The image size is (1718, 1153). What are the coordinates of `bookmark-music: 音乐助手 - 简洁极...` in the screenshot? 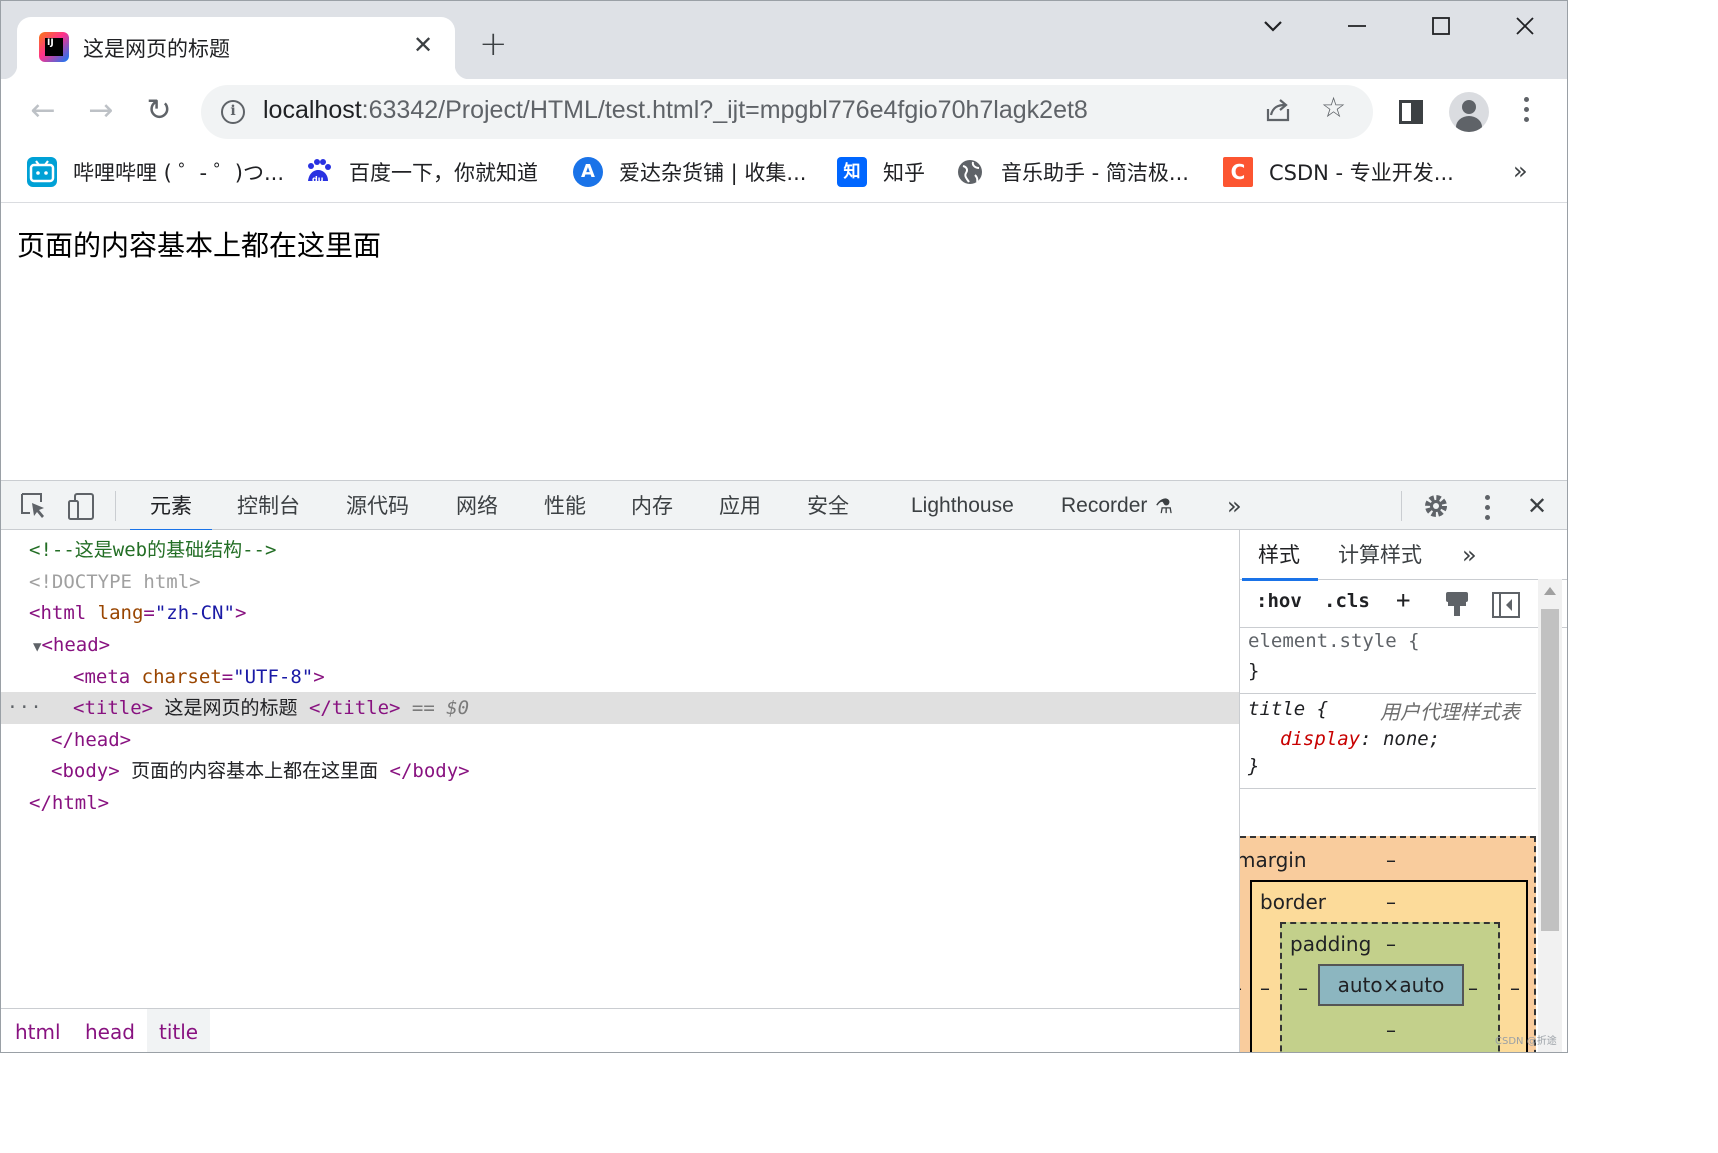 It's located at (1072, 172).